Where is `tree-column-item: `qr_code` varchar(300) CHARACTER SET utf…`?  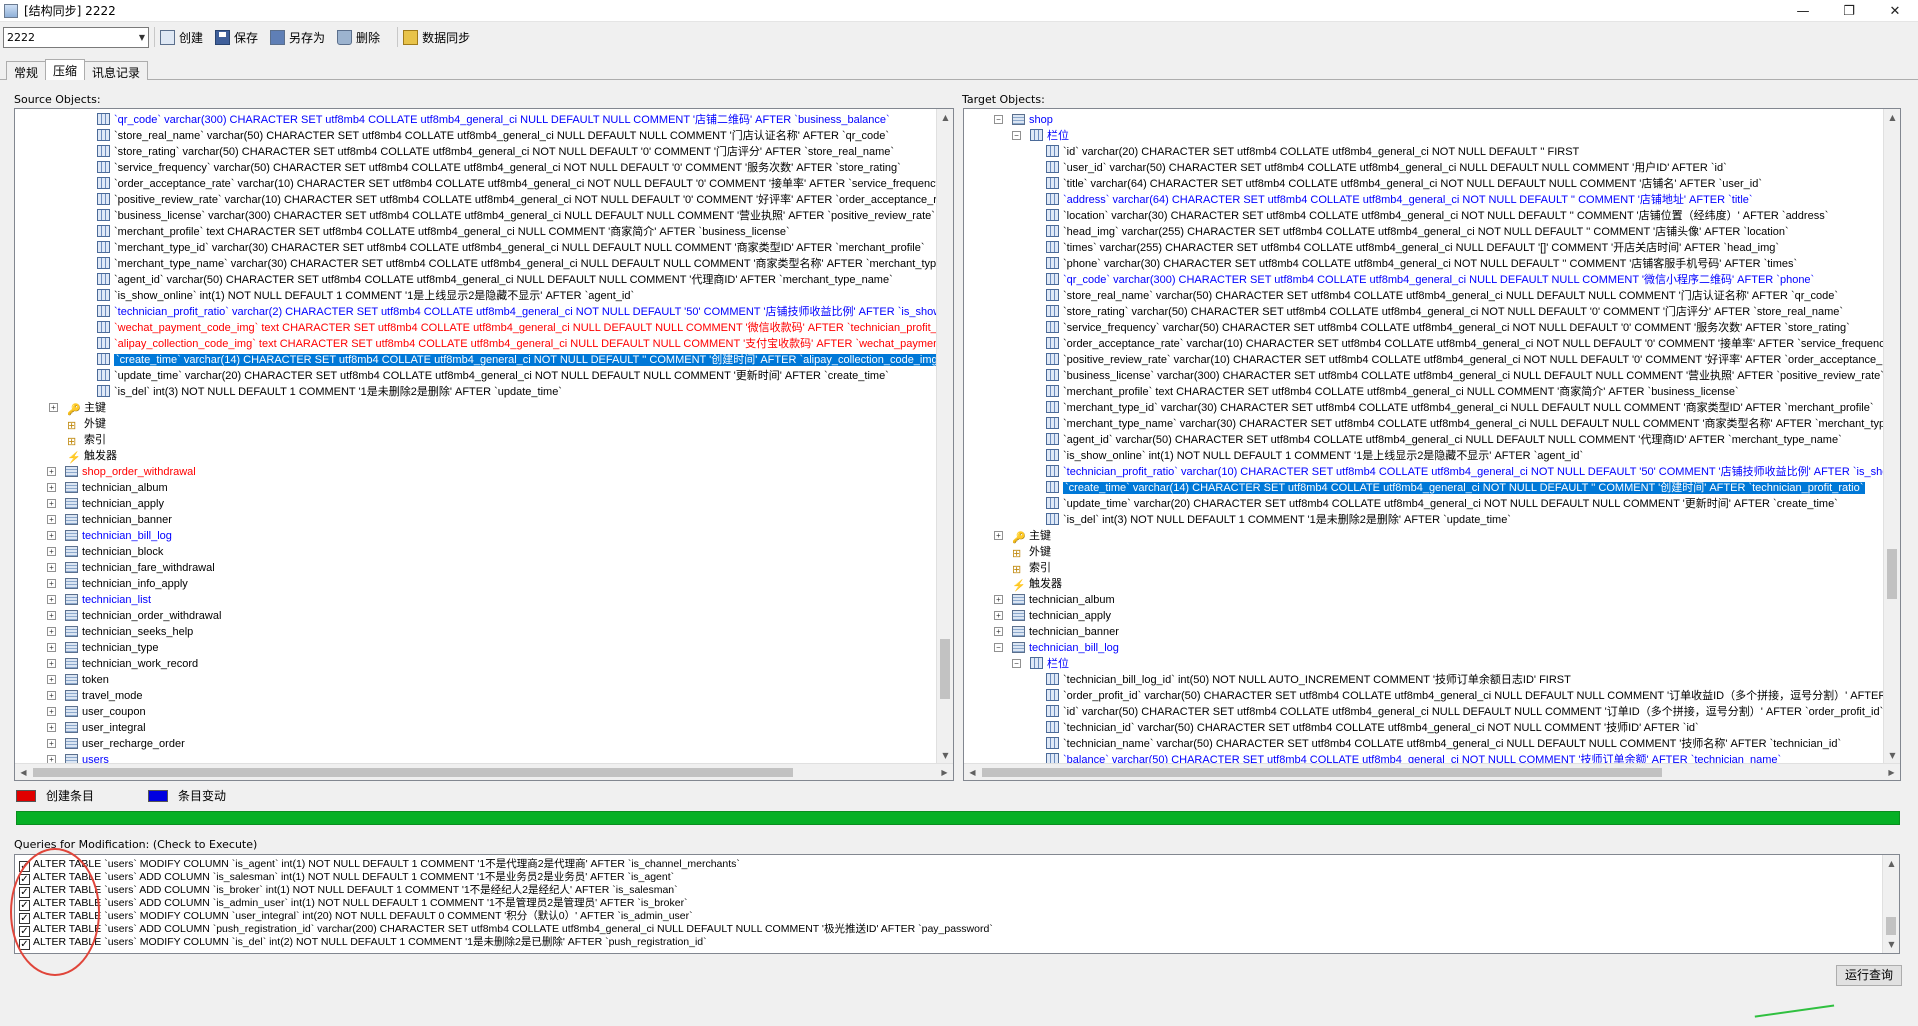 tree-column-item: `qr_code` varchar(300) CHARACTER SET utf… is located at coordinates (493, 120).